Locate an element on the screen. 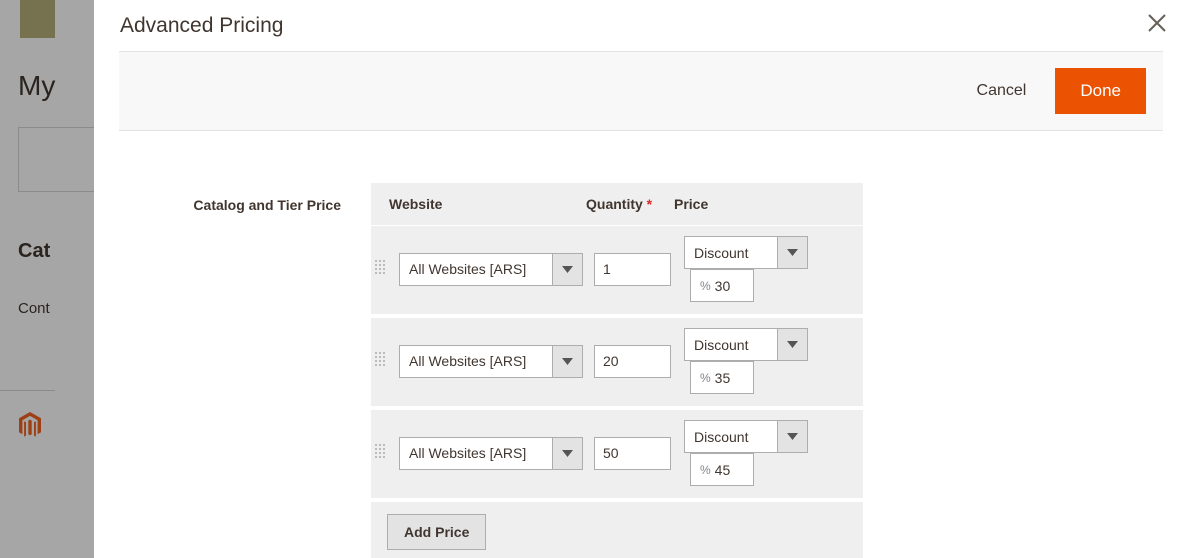  close-icon is located at coordinates (1157, 23).